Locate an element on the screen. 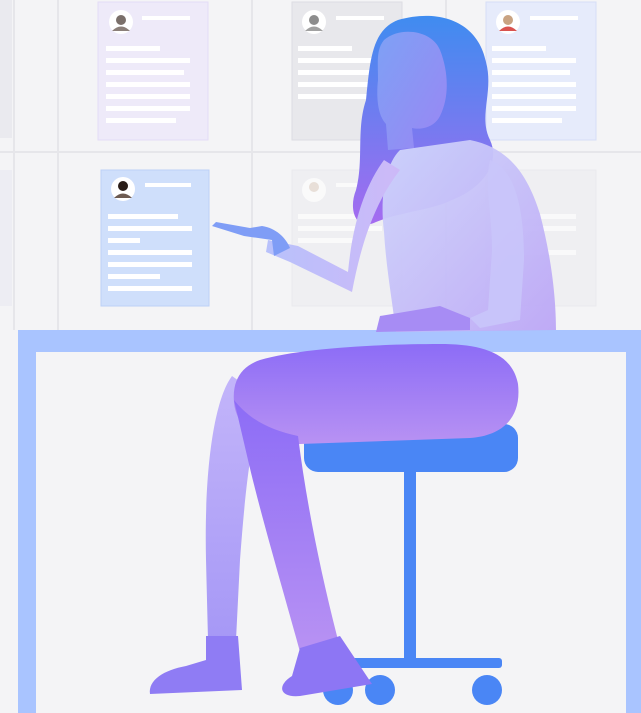 The image size is (641, 713). profile-card-edge-mid is located at coordinates (6, 238).